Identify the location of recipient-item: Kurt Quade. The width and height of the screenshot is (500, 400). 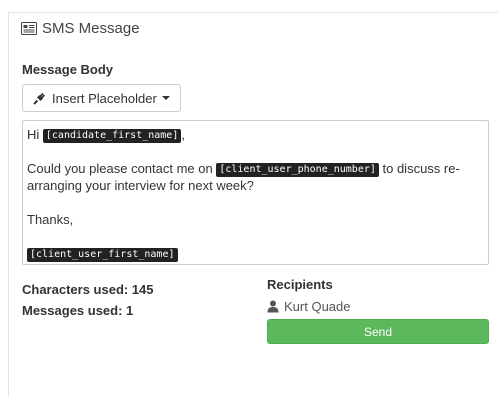
(309, 306).